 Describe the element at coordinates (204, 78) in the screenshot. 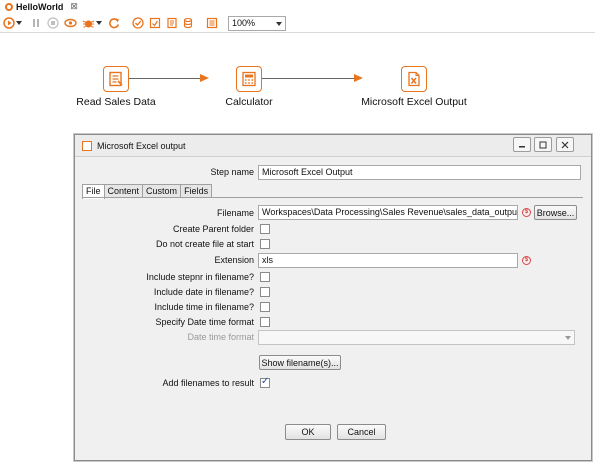

I see `hop-arrowhead` at that location.